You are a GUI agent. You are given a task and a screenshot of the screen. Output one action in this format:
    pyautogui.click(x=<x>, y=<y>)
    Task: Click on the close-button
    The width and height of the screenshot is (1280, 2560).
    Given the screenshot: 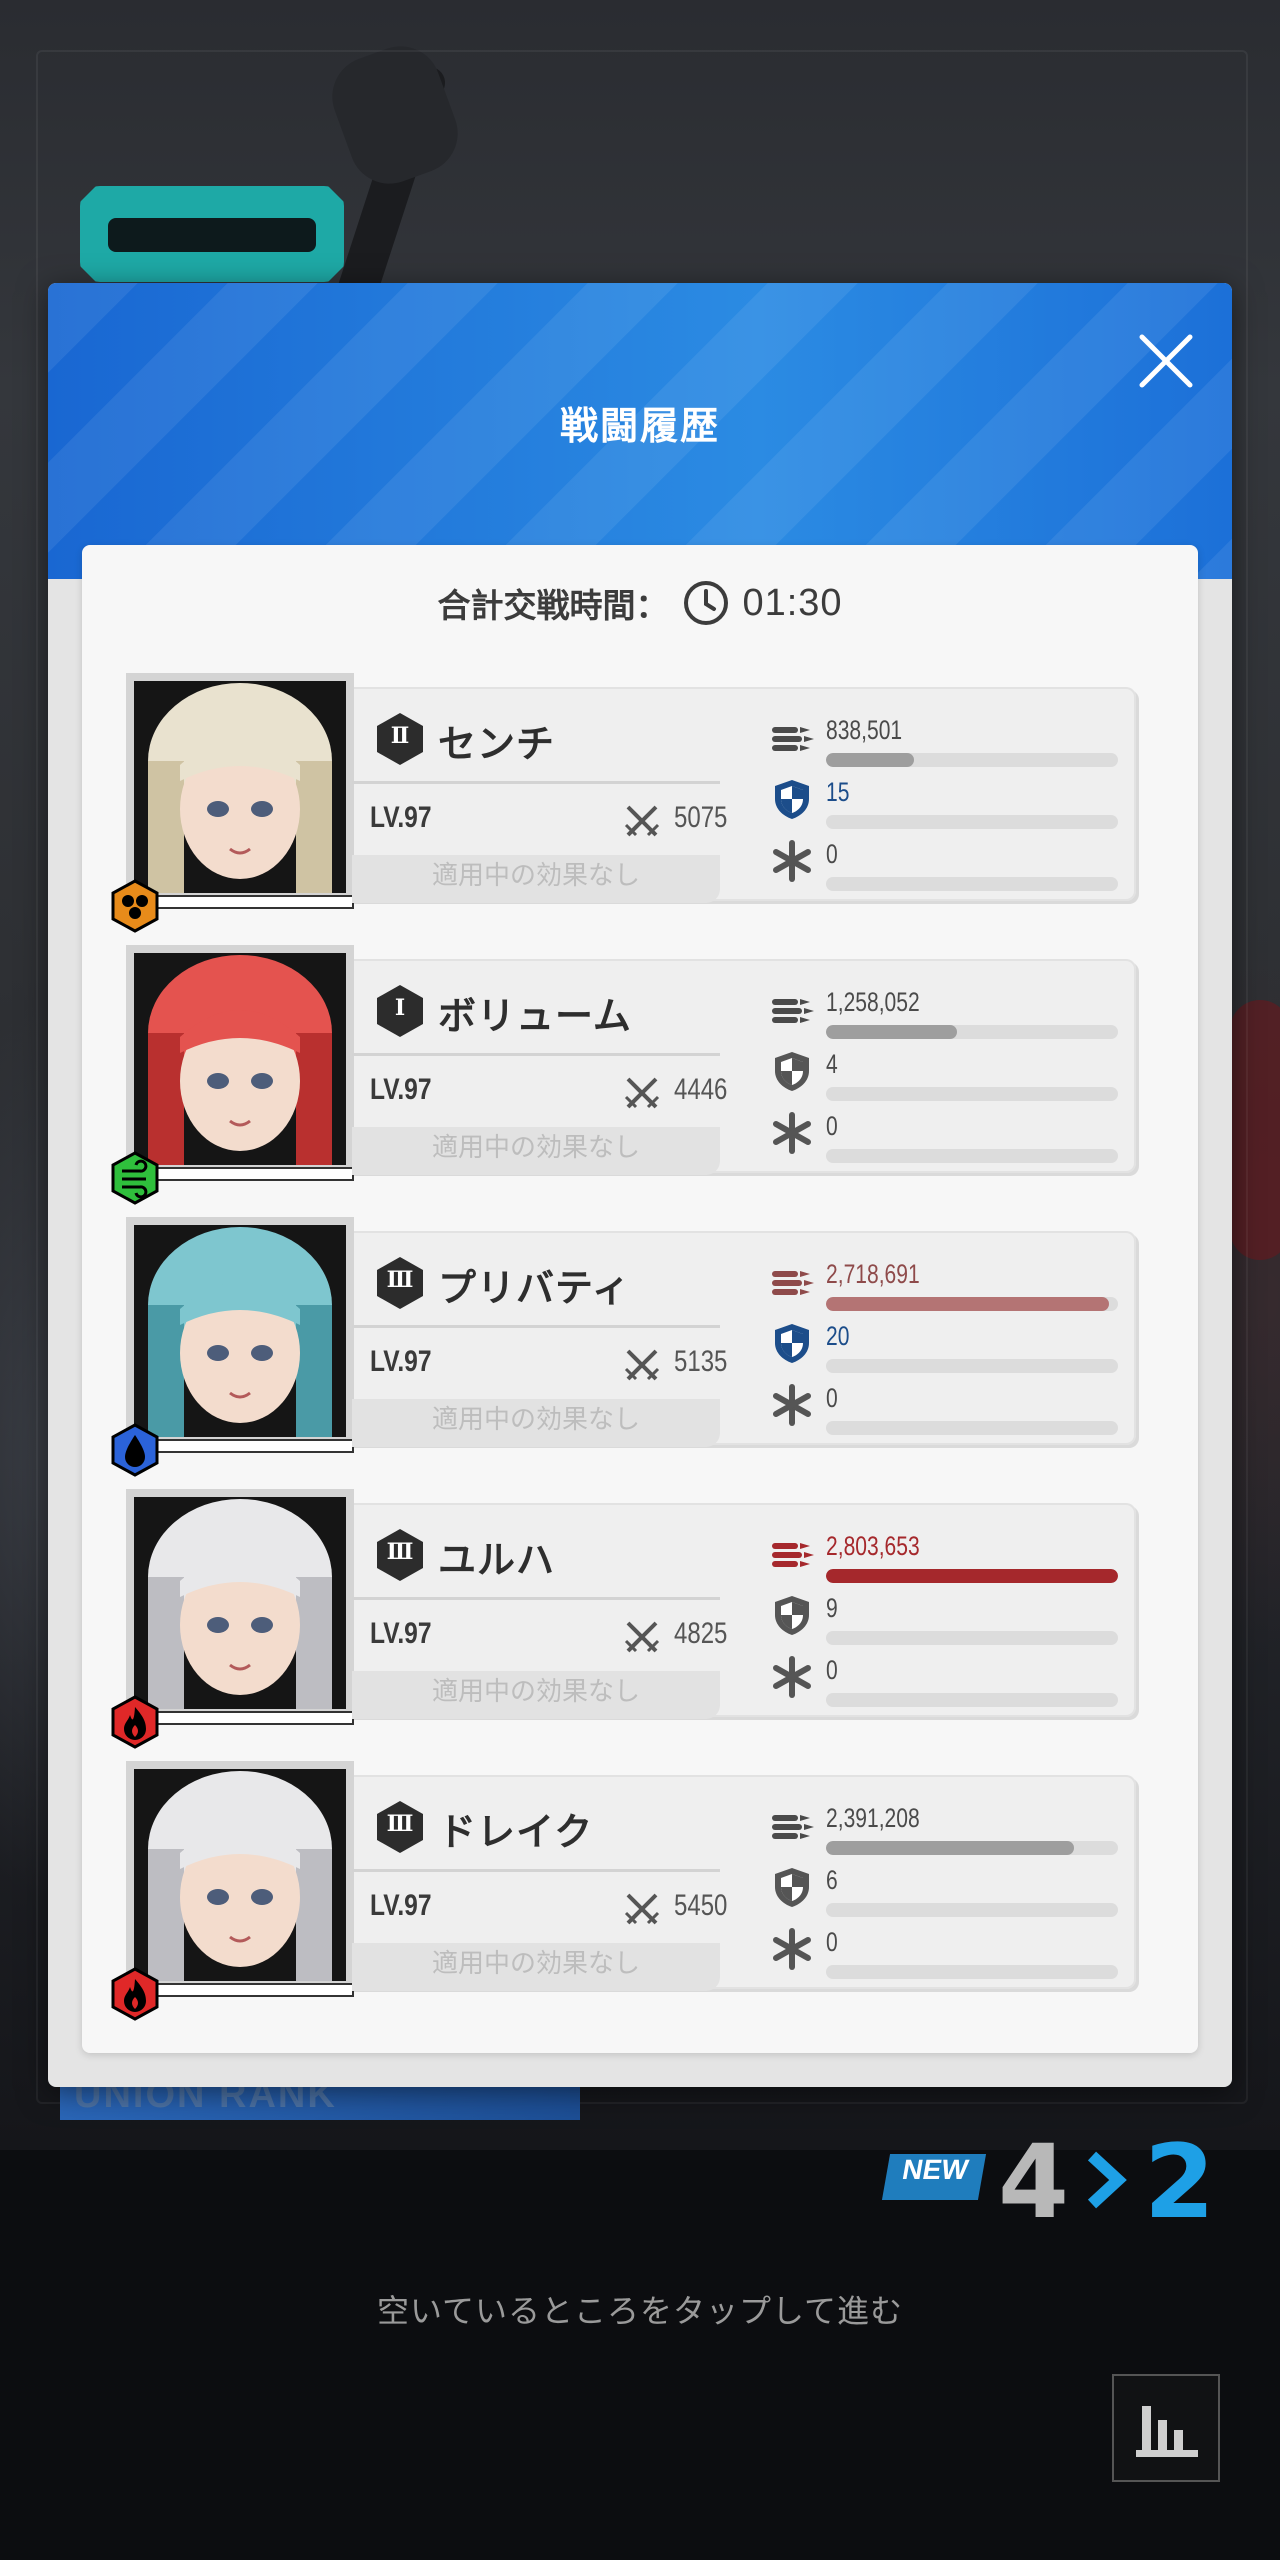 What is the action you would take?
    pyautogui.click(x=1166, y=361)
    